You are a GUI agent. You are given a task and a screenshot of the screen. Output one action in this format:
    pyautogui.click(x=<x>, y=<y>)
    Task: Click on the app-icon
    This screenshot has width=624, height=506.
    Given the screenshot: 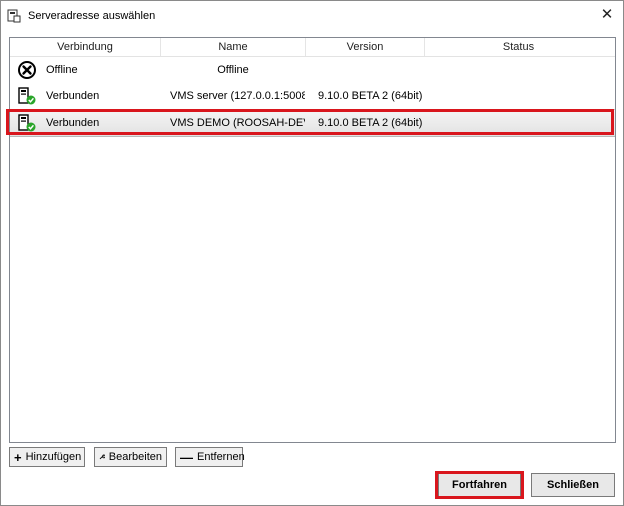 What is the action you would take?
    pyautogui.click(x=14, y=16)
    